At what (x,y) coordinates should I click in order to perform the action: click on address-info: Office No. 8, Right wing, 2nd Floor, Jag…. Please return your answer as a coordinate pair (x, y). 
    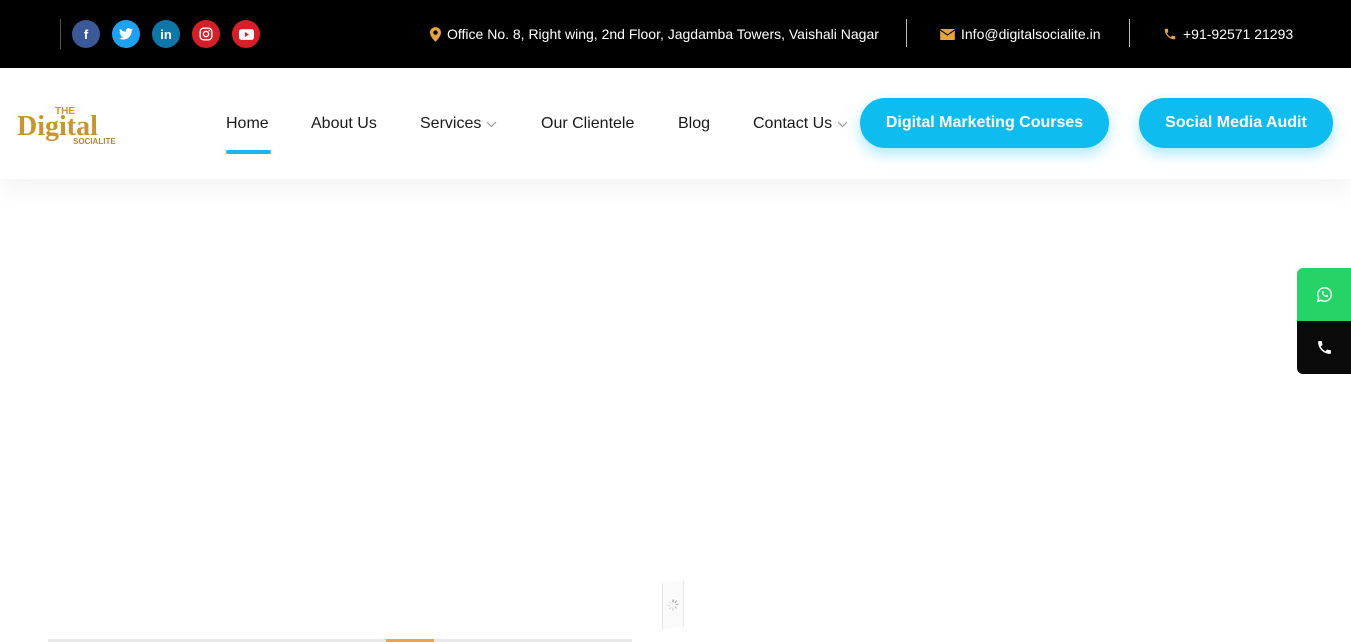
    Looking at the image, I should click on (654, 34).